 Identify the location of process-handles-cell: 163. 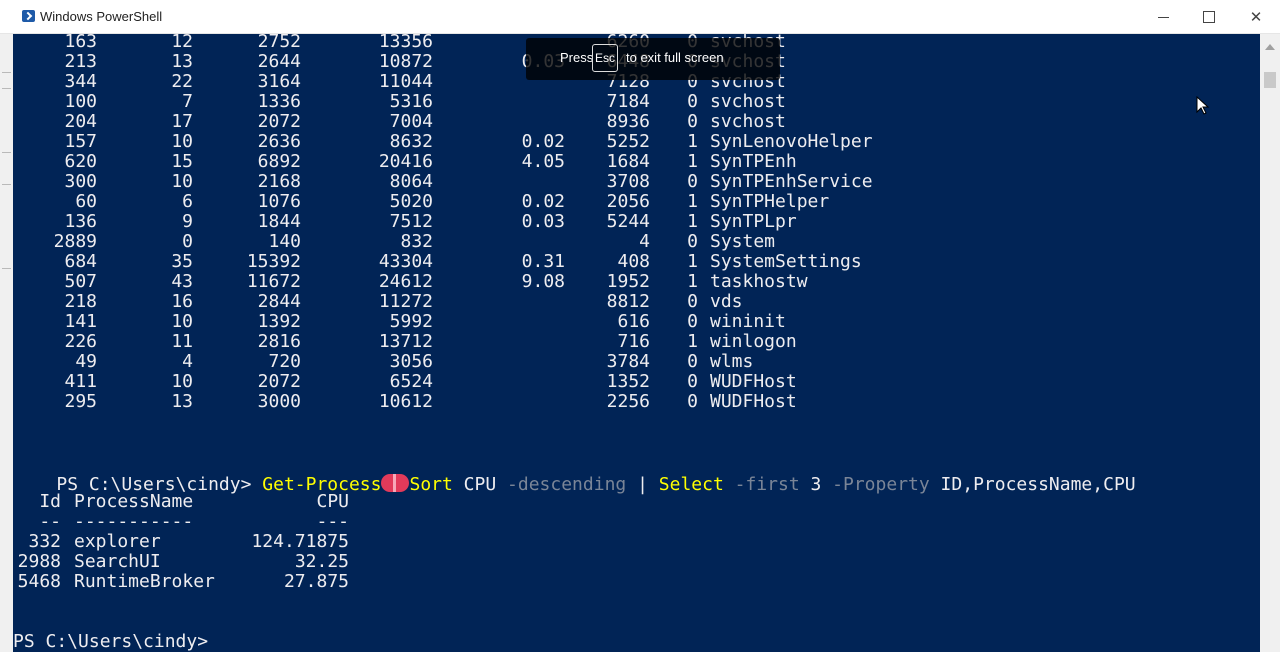
(80, 43).